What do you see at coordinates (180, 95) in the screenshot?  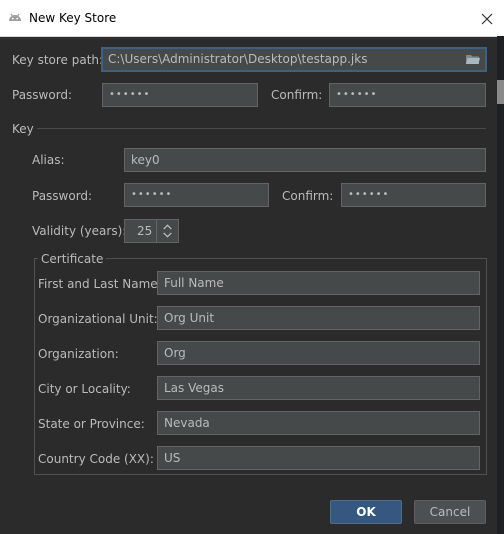 I see `keystore-password-field: ••••••` at bounding box center [180, 95].